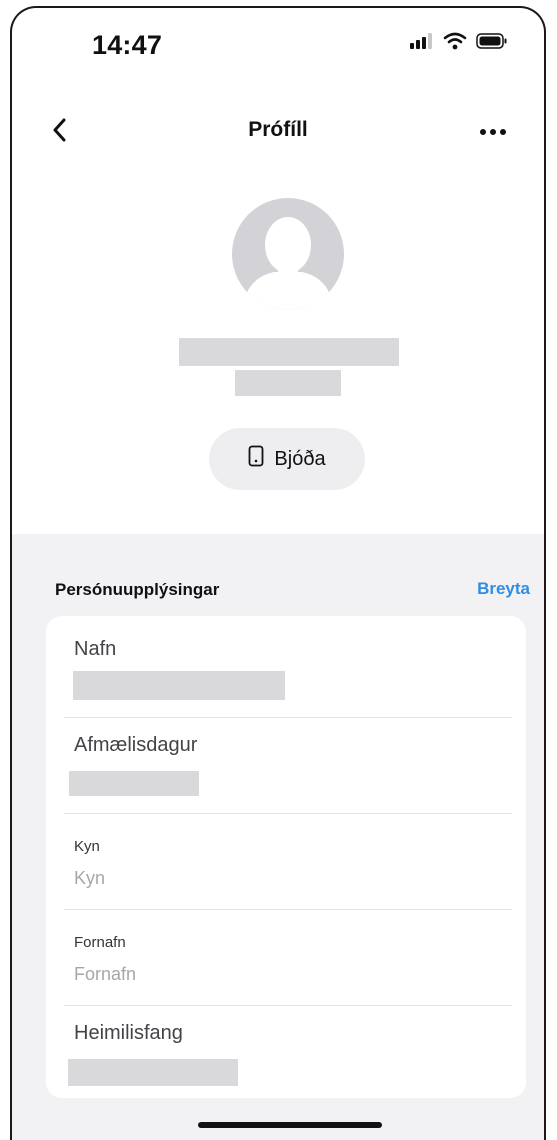 This screenshot has height=1140, width=557. Describe the element at coordinates (290, 1125) in the screenshot. I see `home-indicator` at that location.